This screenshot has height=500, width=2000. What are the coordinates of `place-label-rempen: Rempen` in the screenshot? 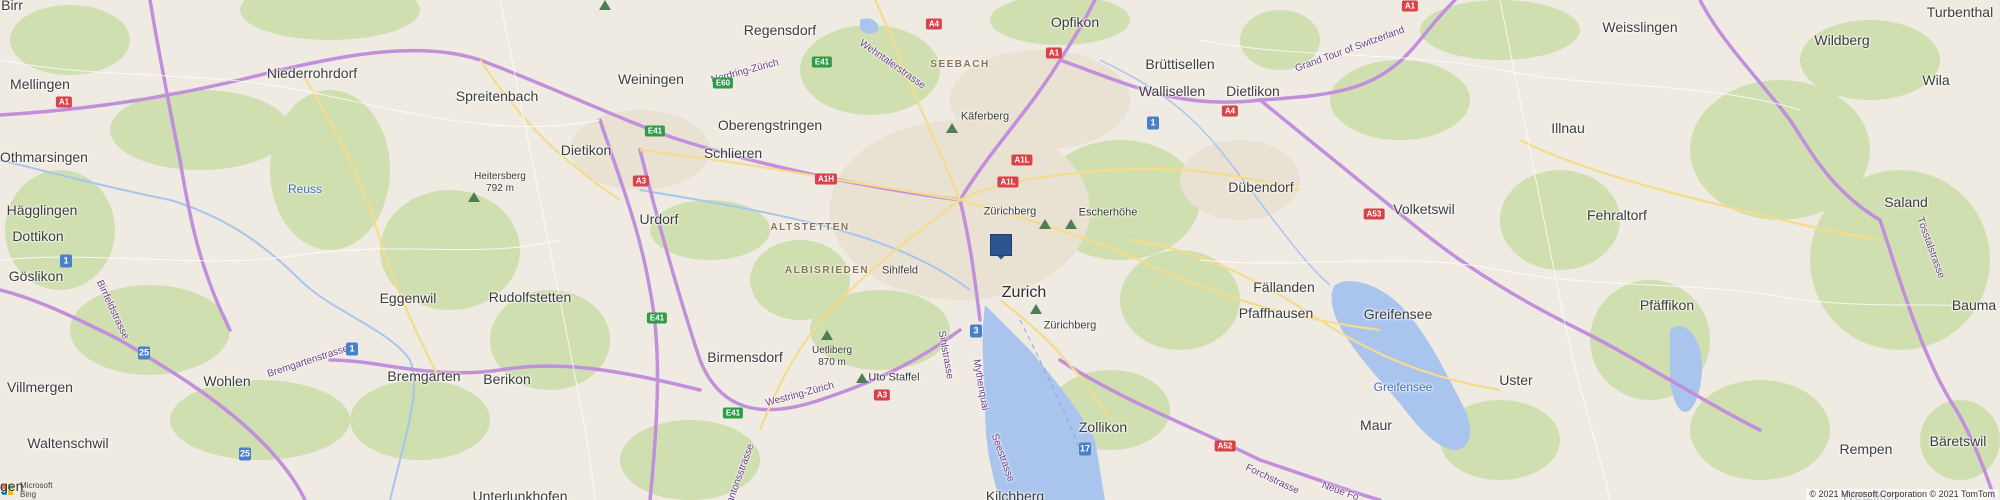 It's located at (1866, 449).